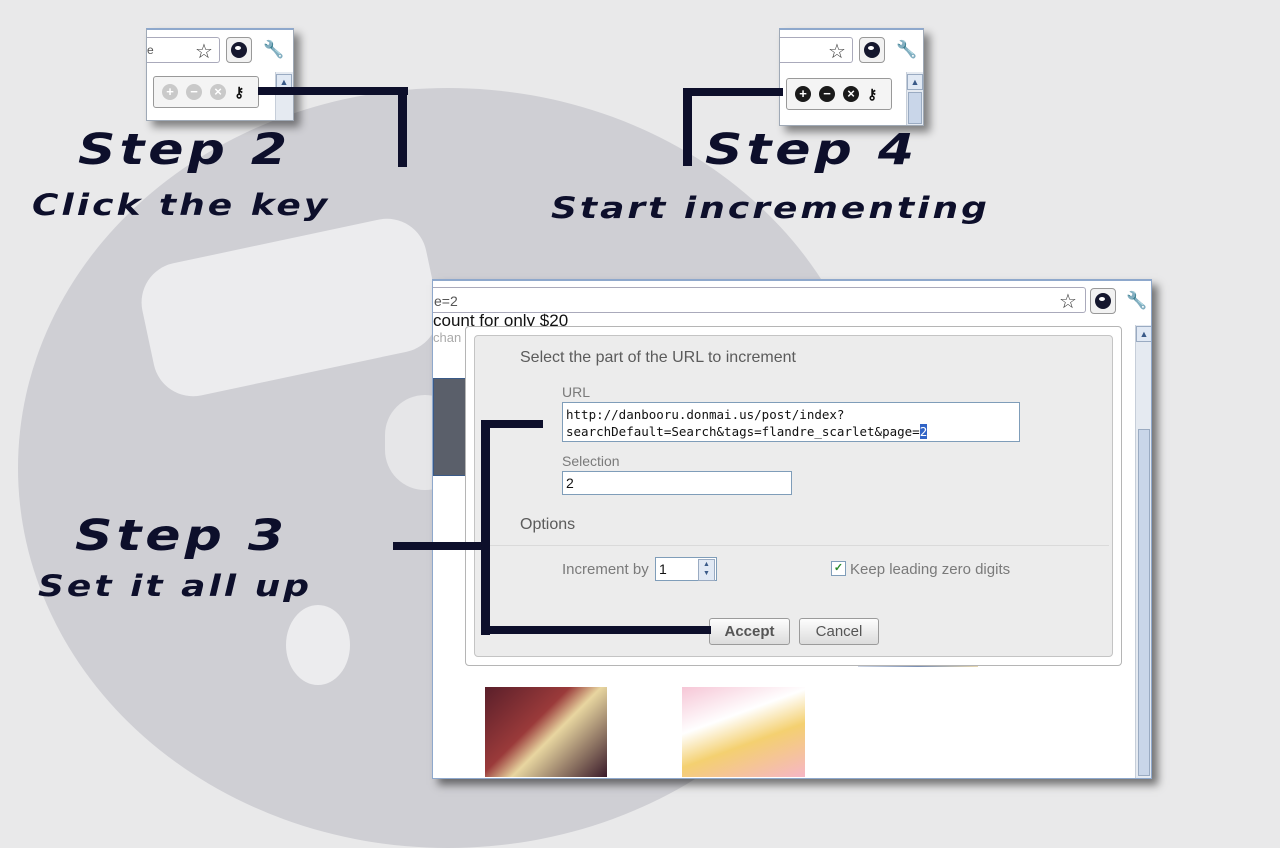 Image resolution: width=1280 pixels, height=848 pixels. I want to click on selection-field: 2, so click(677, 483).